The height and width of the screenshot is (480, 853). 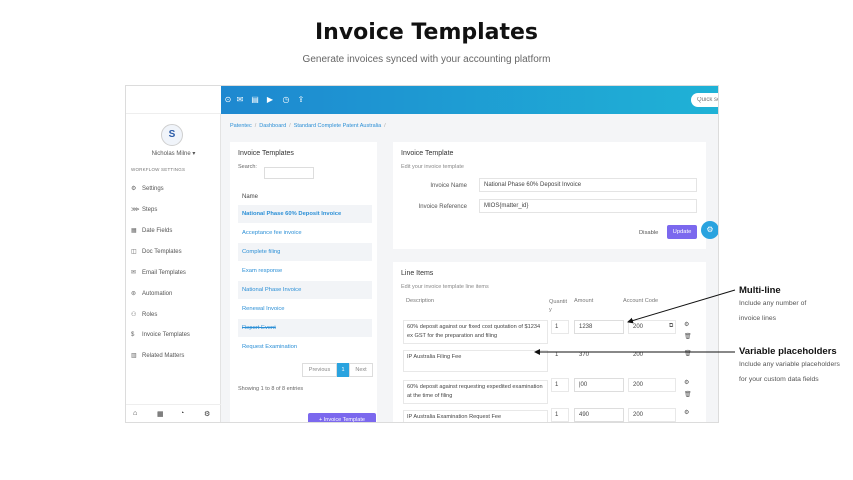 What do you see at coordinates (144, 315) in the screenshot?
I see `sidebar-item-roles: ⚇ Roles` at bounding box center [144, 315].